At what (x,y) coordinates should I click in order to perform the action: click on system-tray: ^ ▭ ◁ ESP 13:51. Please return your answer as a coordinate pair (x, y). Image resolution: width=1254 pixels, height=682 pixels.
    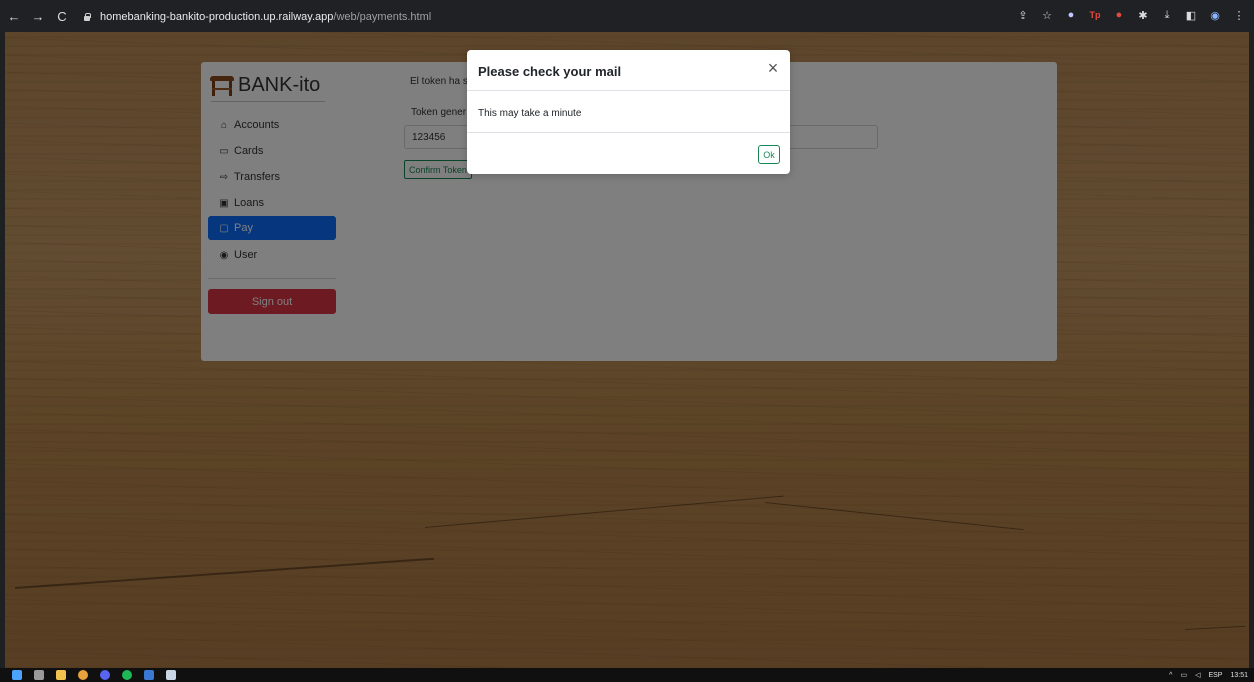
    Looking at the image, I should click on (1208, 675).